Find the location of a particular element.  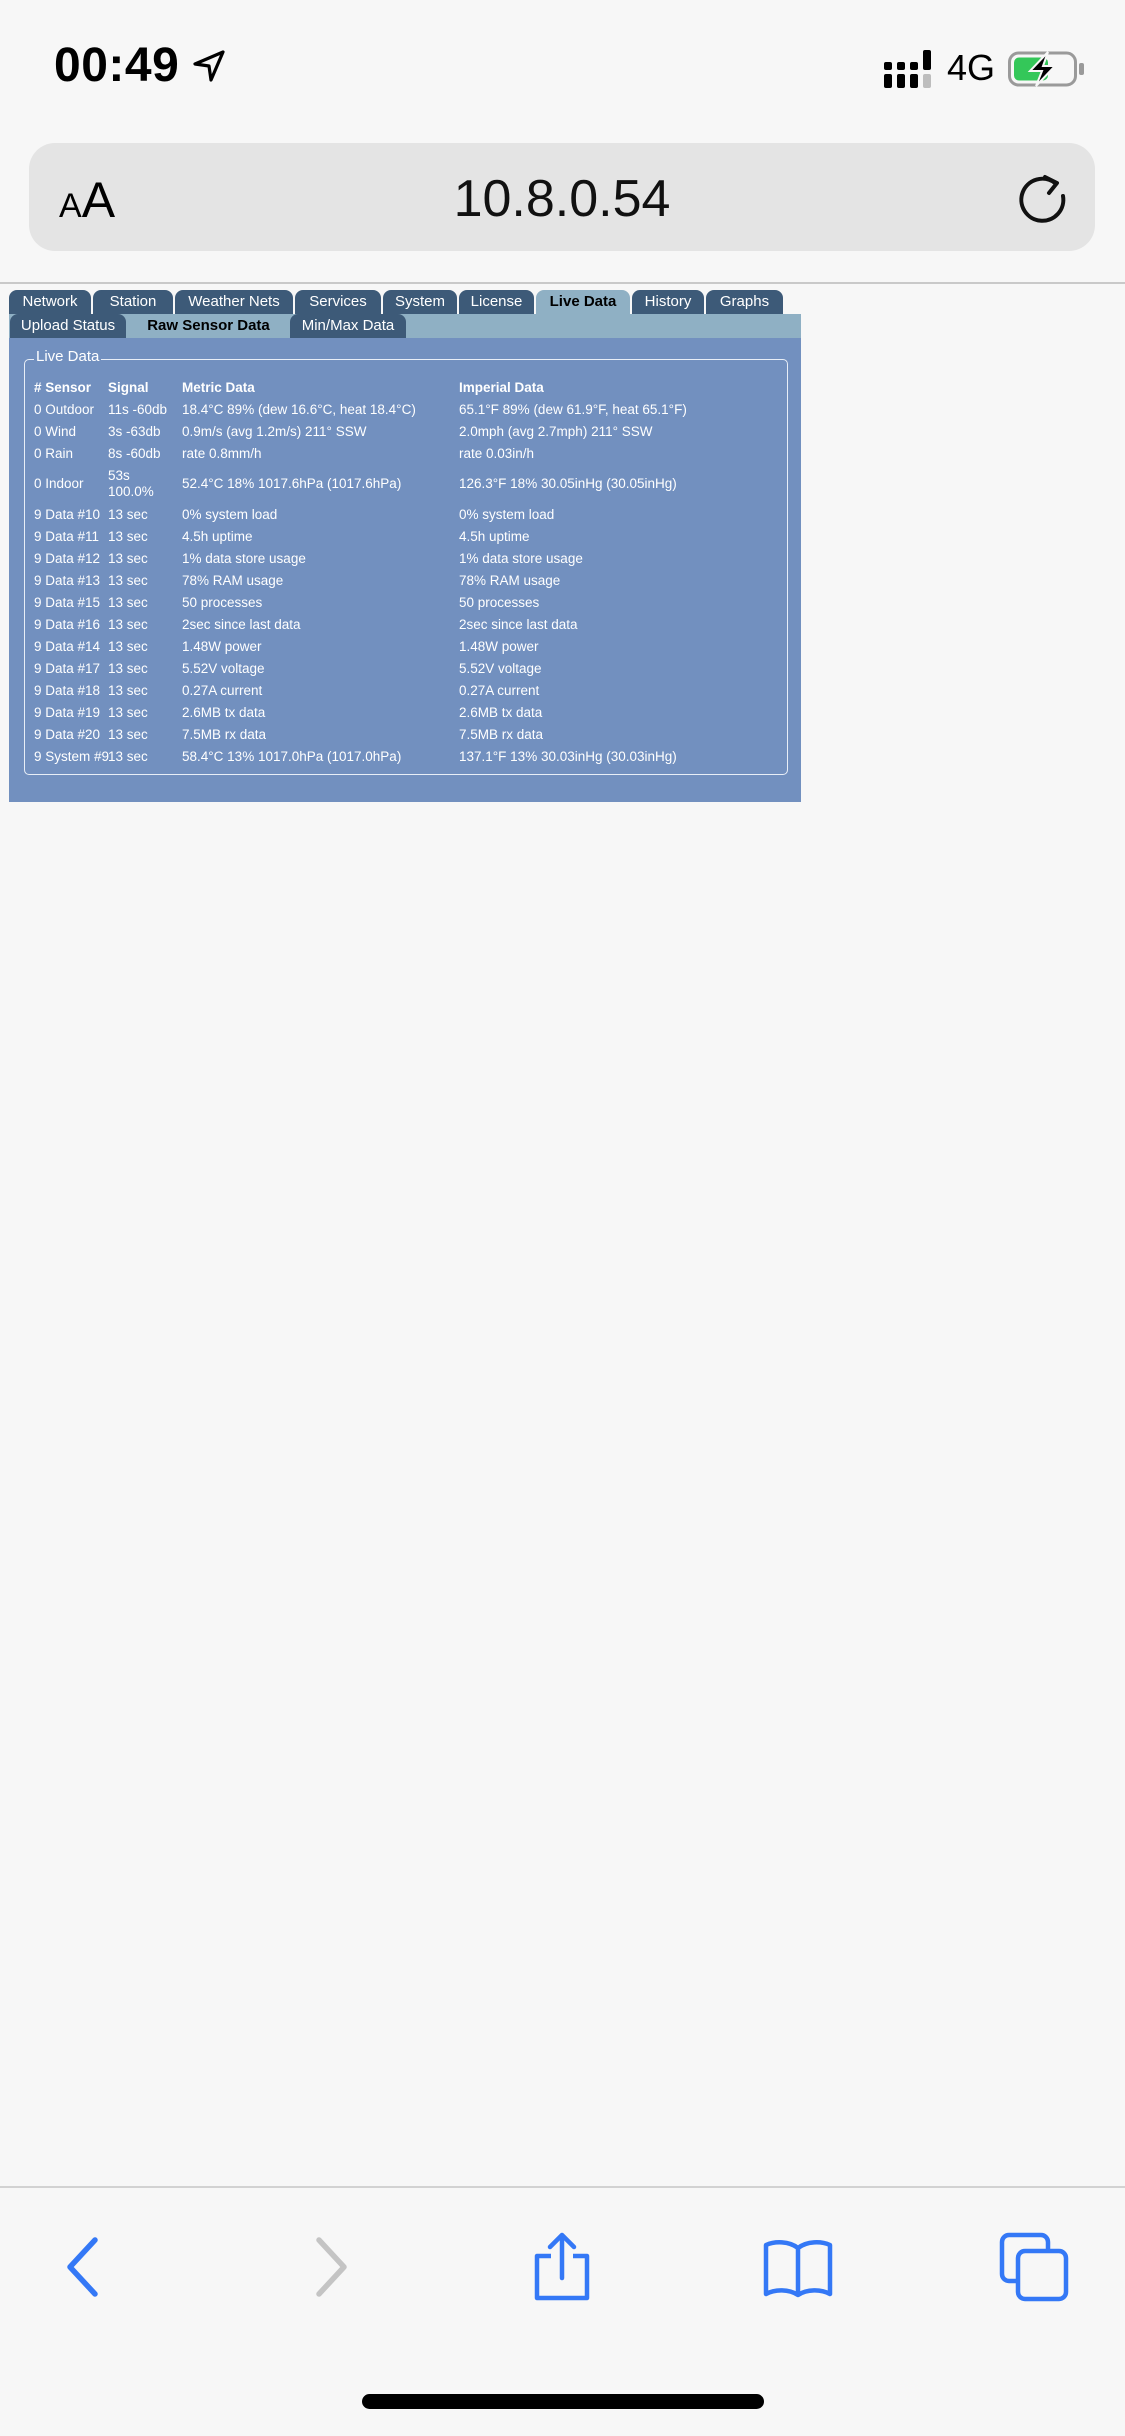

tab-raw-sensor-data: Raw Sensor Data is located at coordinates (208, 326).